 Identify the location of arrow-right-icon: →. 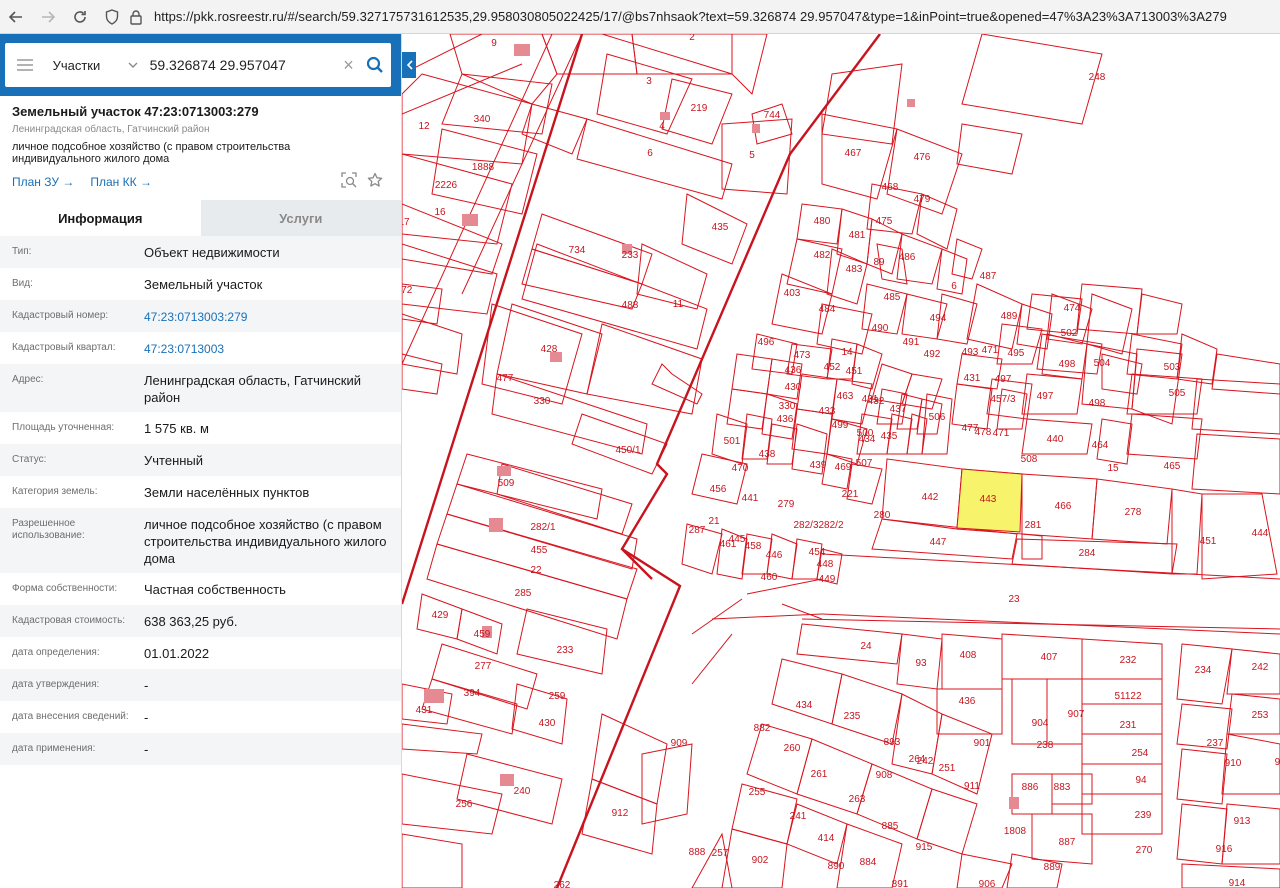
(68, 182).